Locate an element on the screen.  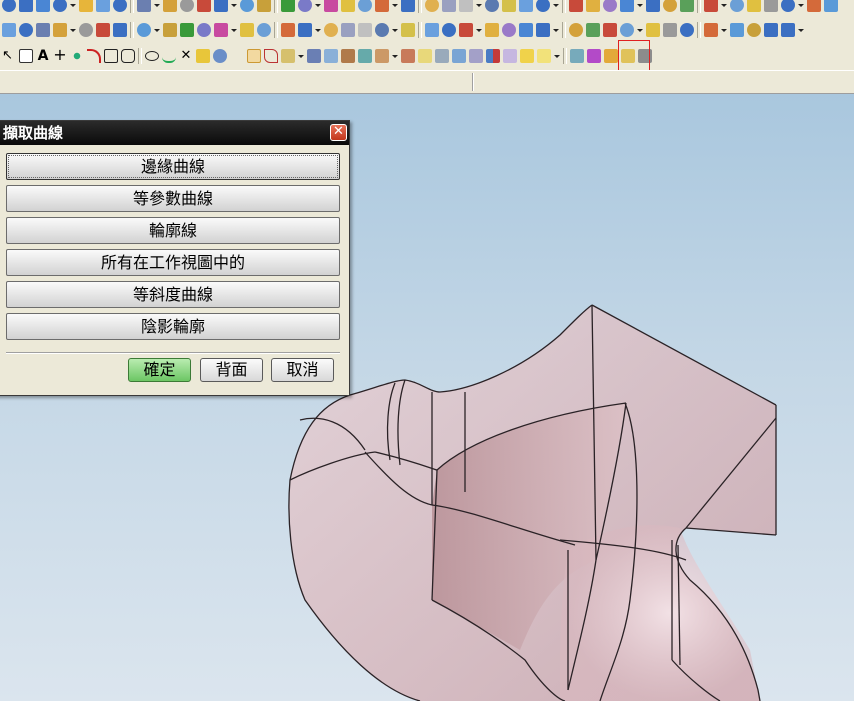
paint-icon is located at coordinates (594, 56).